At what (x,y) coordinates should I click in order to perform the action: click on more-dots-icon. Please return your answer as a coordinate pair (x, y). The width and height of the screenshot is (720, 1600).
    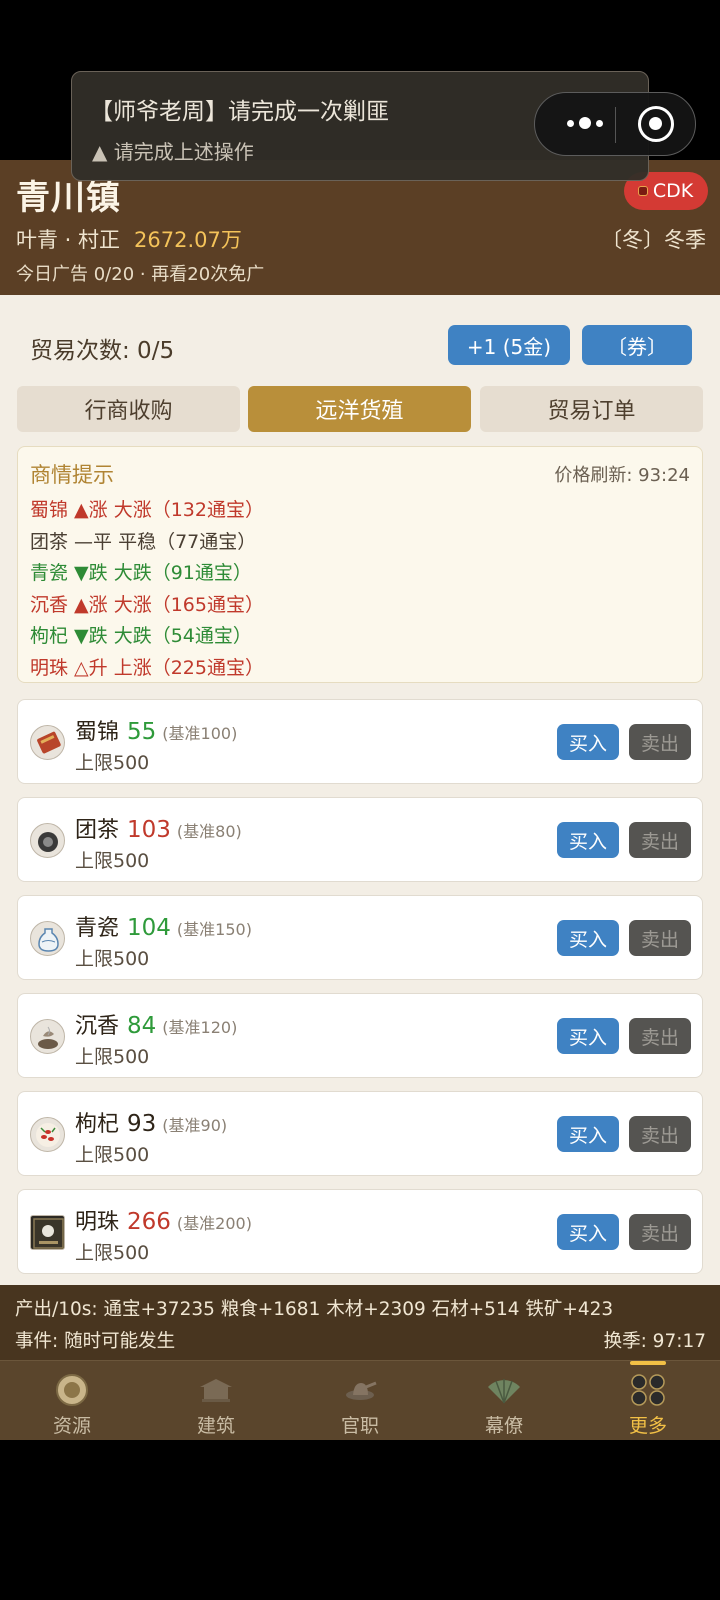
    Looking at the image, I should click on (585, 123).